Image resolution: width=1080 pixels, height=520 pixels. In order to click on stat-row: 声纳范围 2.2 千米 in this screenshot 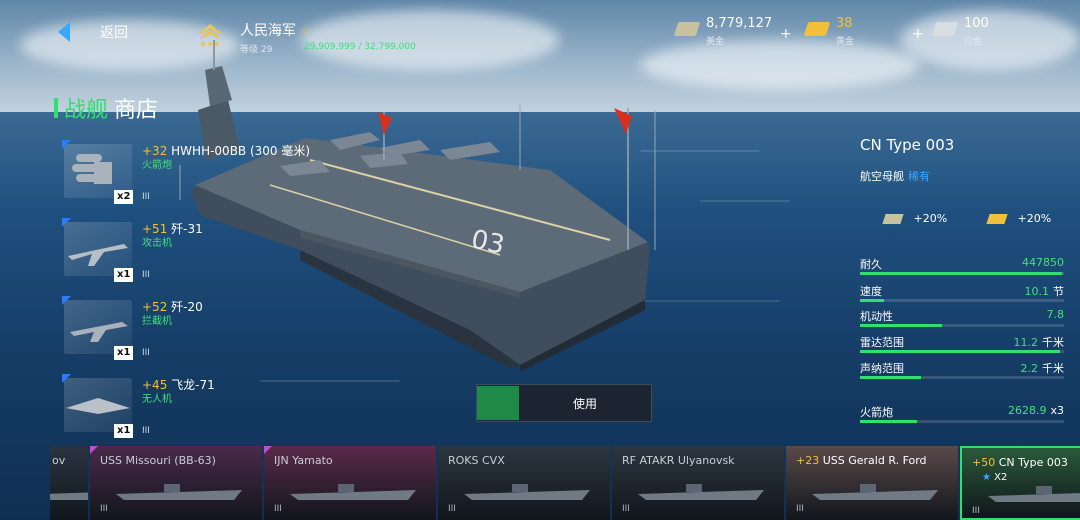, I will do `click(962, 373)`.